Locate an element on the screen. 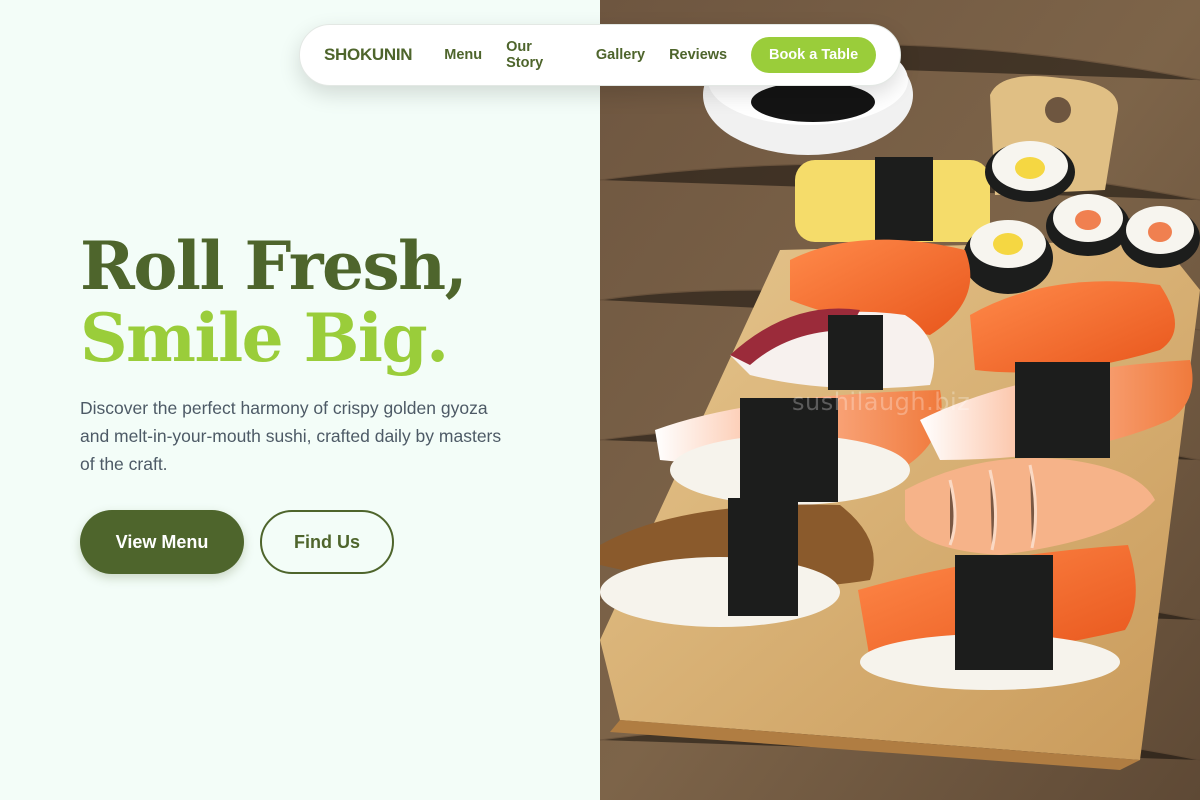 The height and width of the screenshot is (800, 1200). view-menu-button: View Menu is located at coordinates (162, 542).